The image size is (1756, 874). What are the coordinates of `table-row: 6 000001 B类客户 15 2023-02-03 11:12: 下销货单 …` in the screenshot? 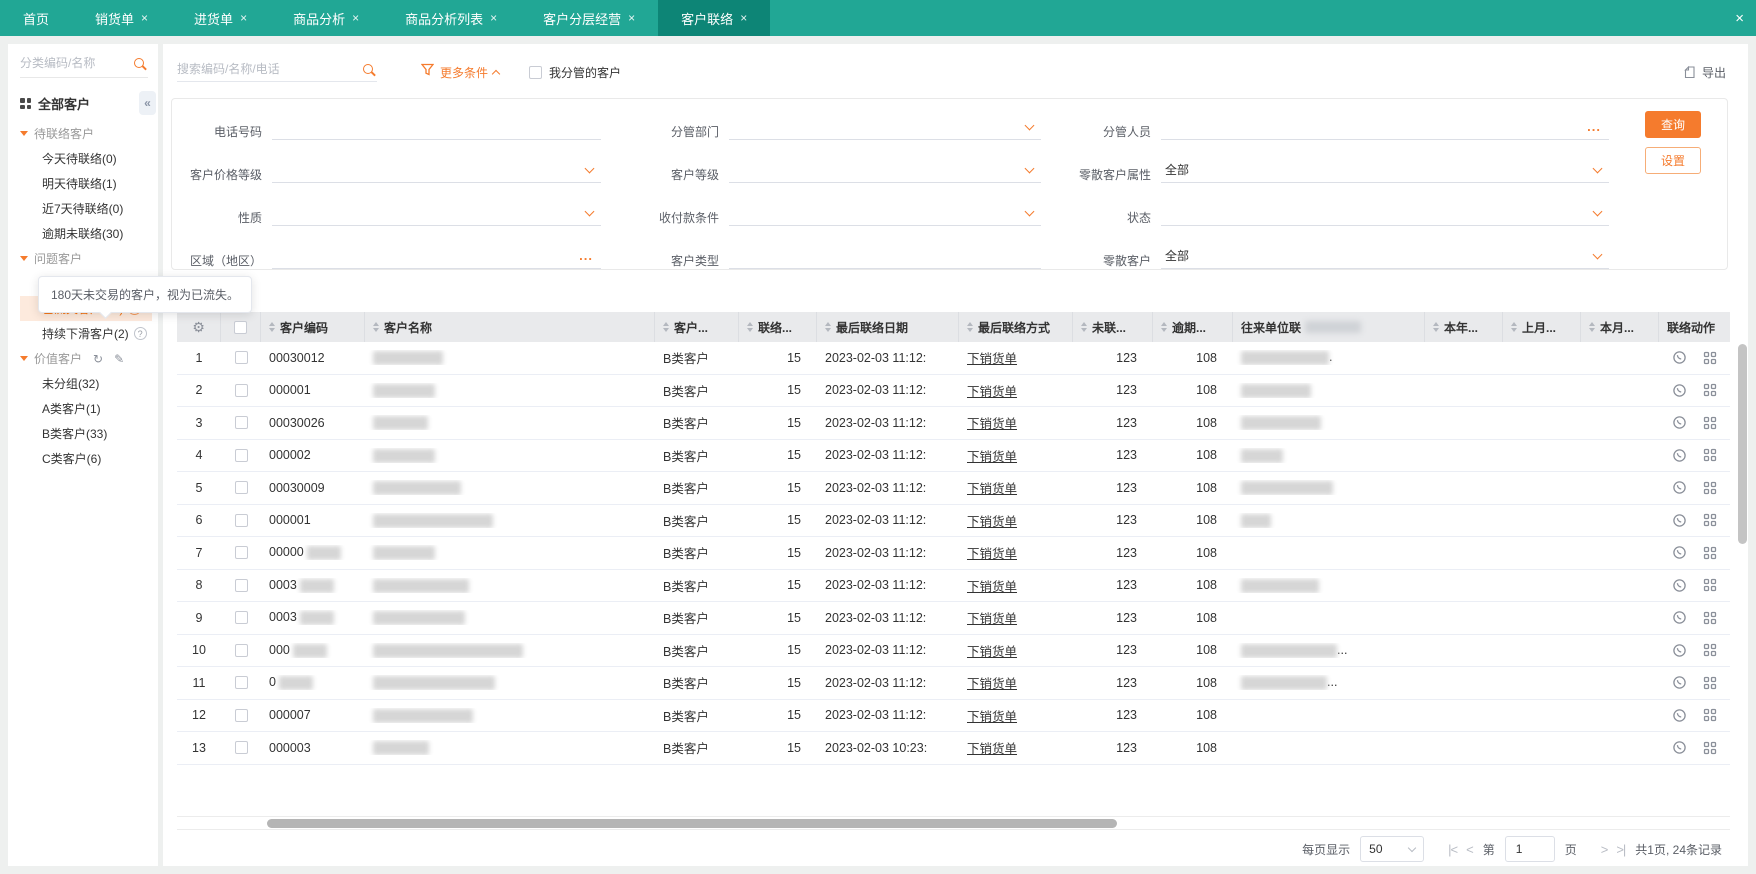 It's located at (953, 521).